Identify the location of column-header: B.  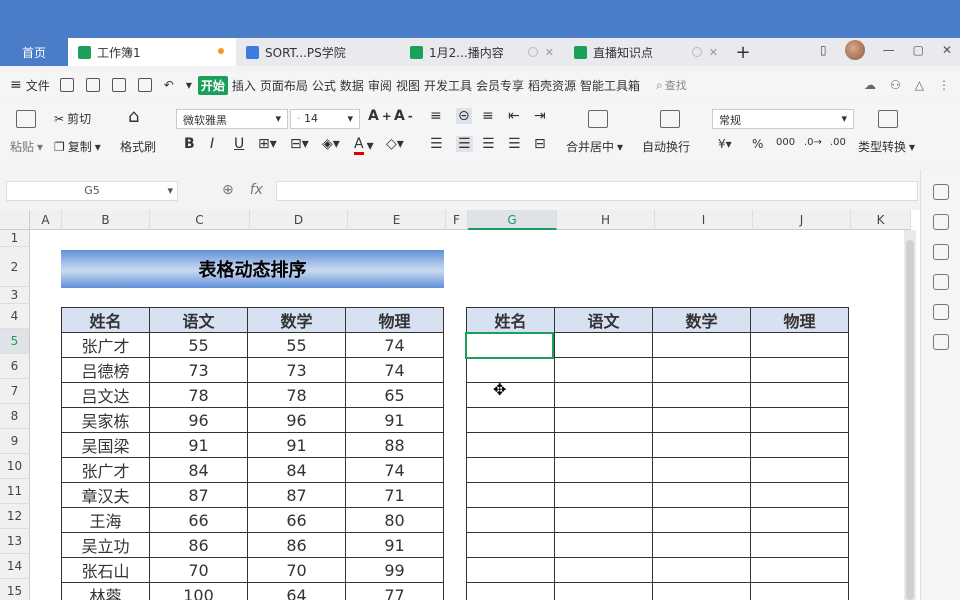
(106, 220).